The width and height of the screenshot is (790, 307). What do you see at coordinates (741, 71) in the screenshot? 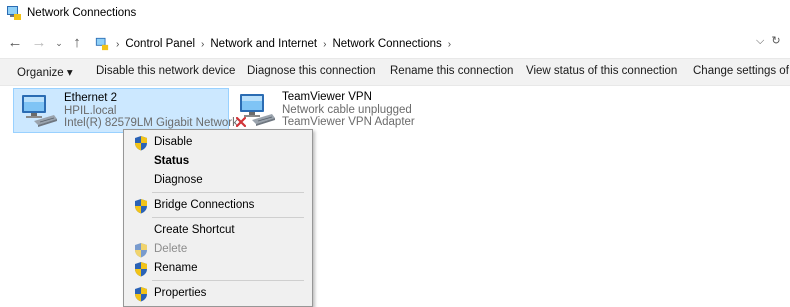
I see `change-settings-button: Change settings of th` at bounding box center [741, 71].